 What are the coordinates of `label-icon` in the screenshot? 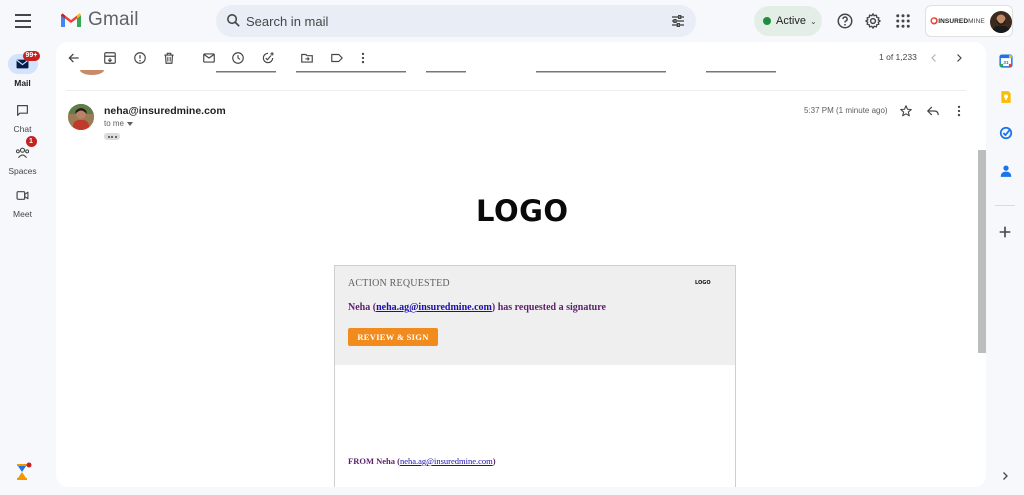 It's located at (337, 58).